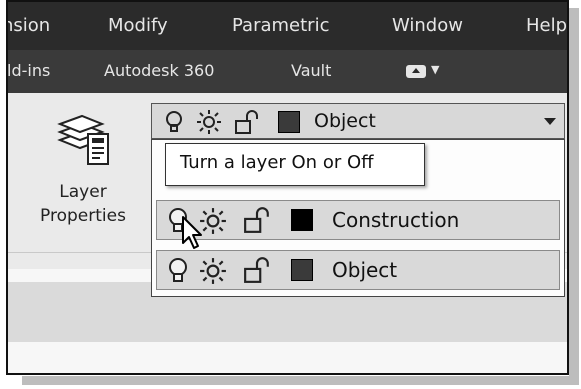 This screenshot has width=581, height=389. What do you see at coordinates (192, 232) in the screenshot?
I see `mouse-cursor-icon` at bounding box center [192, 232].